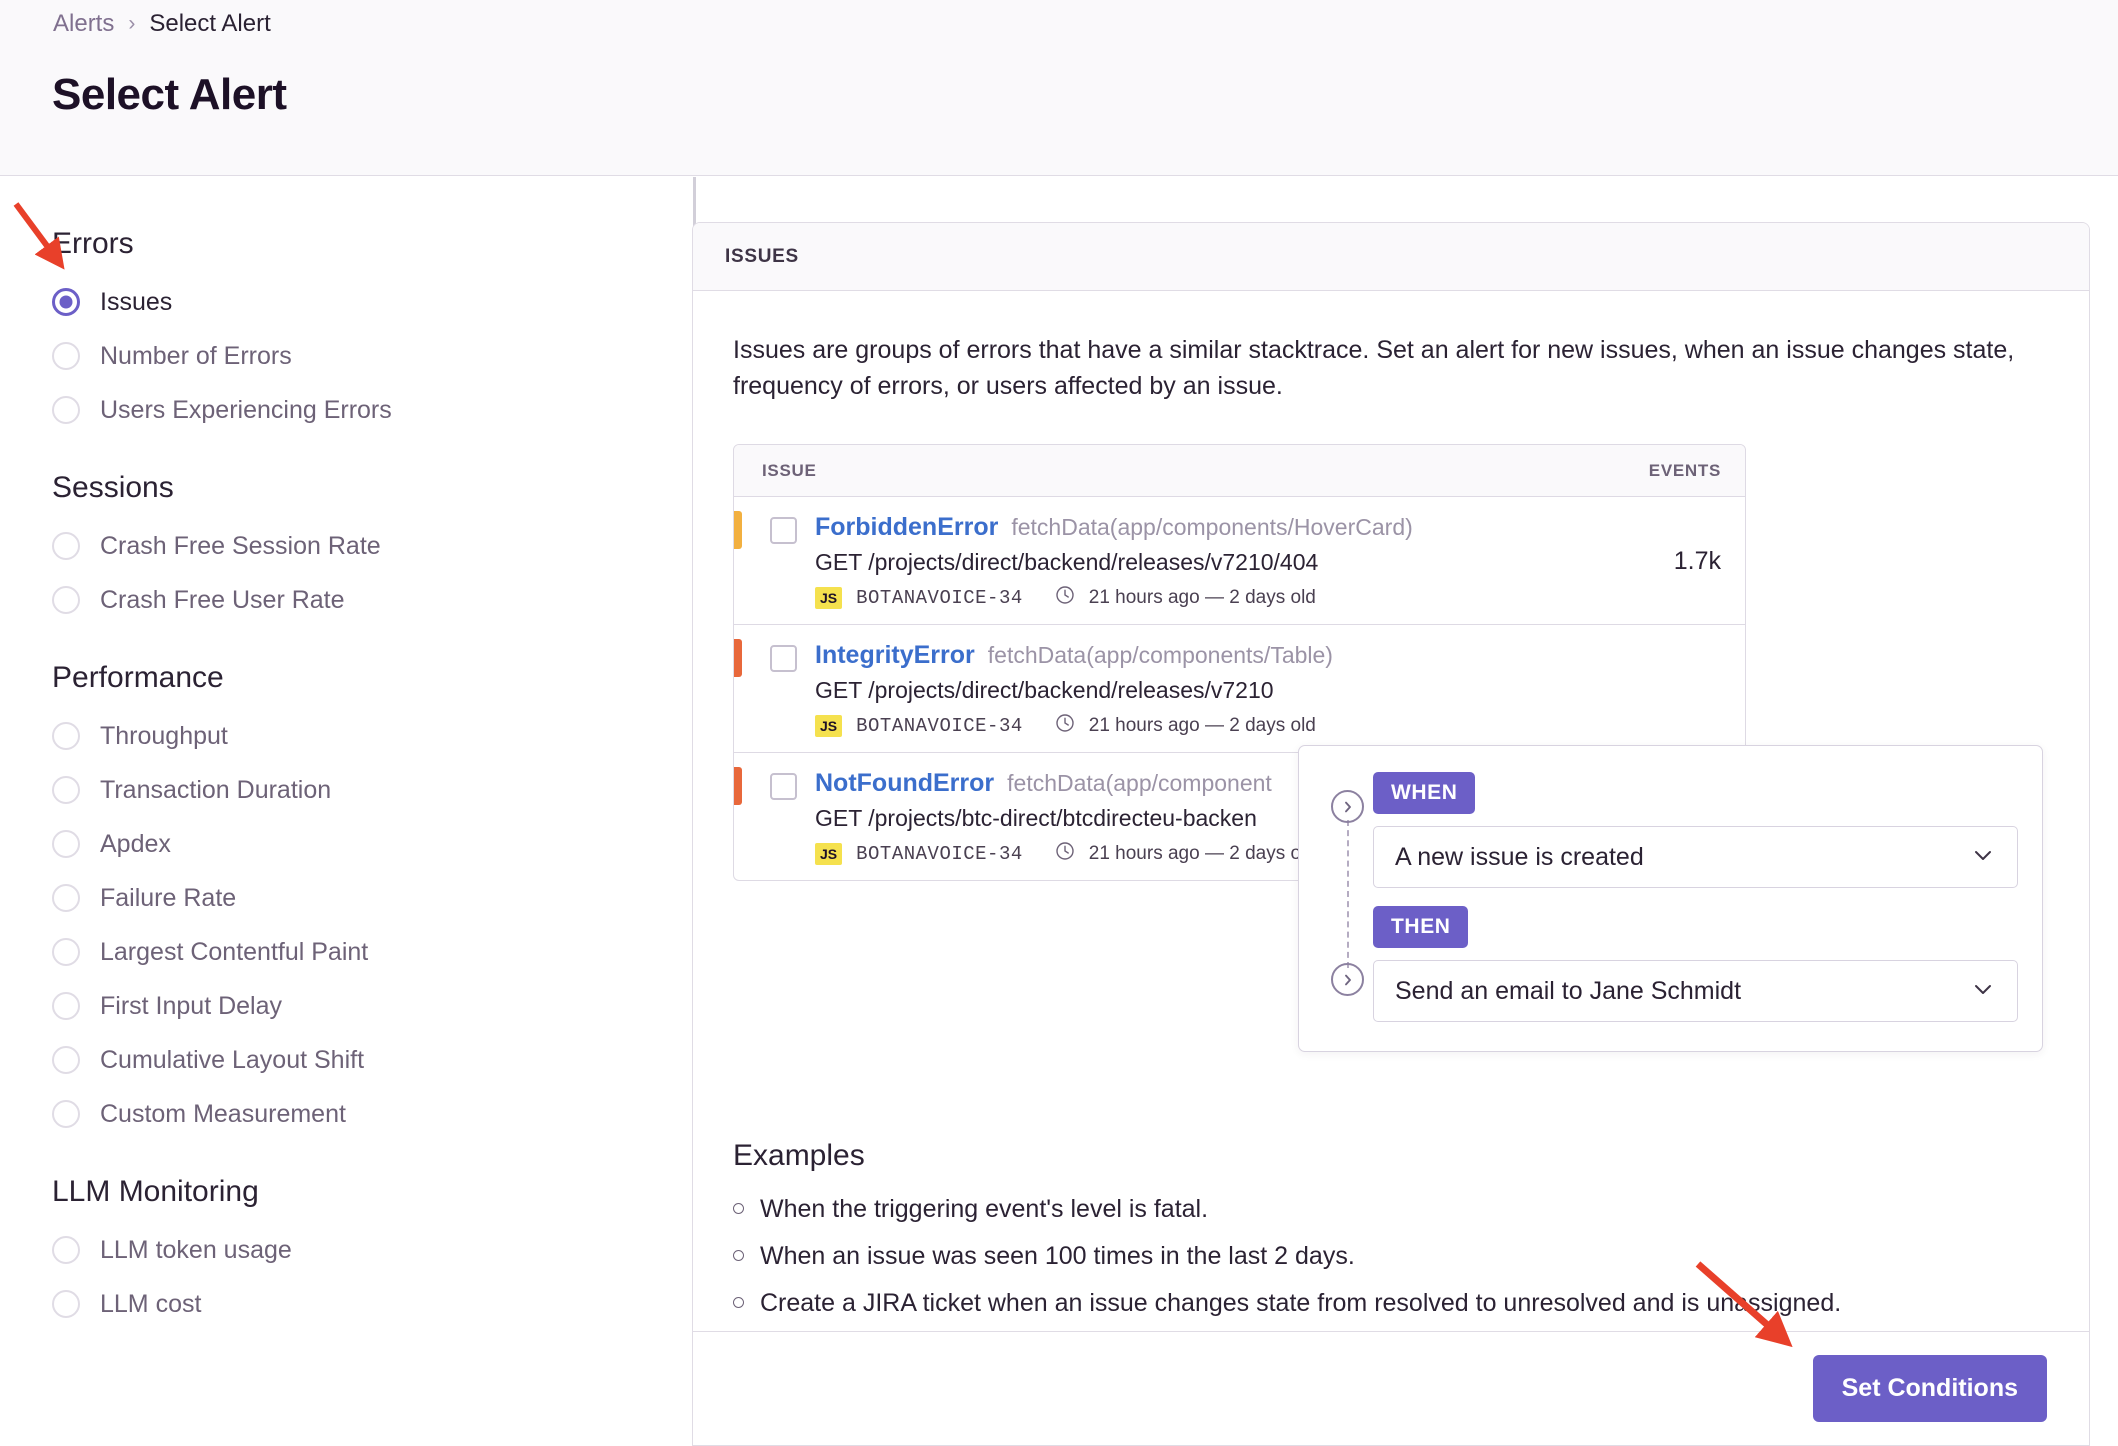 The width and height of the screenshot is (2118, 1446). I want to click on when-condition-select: A new issue is created, so click(1695, 857).